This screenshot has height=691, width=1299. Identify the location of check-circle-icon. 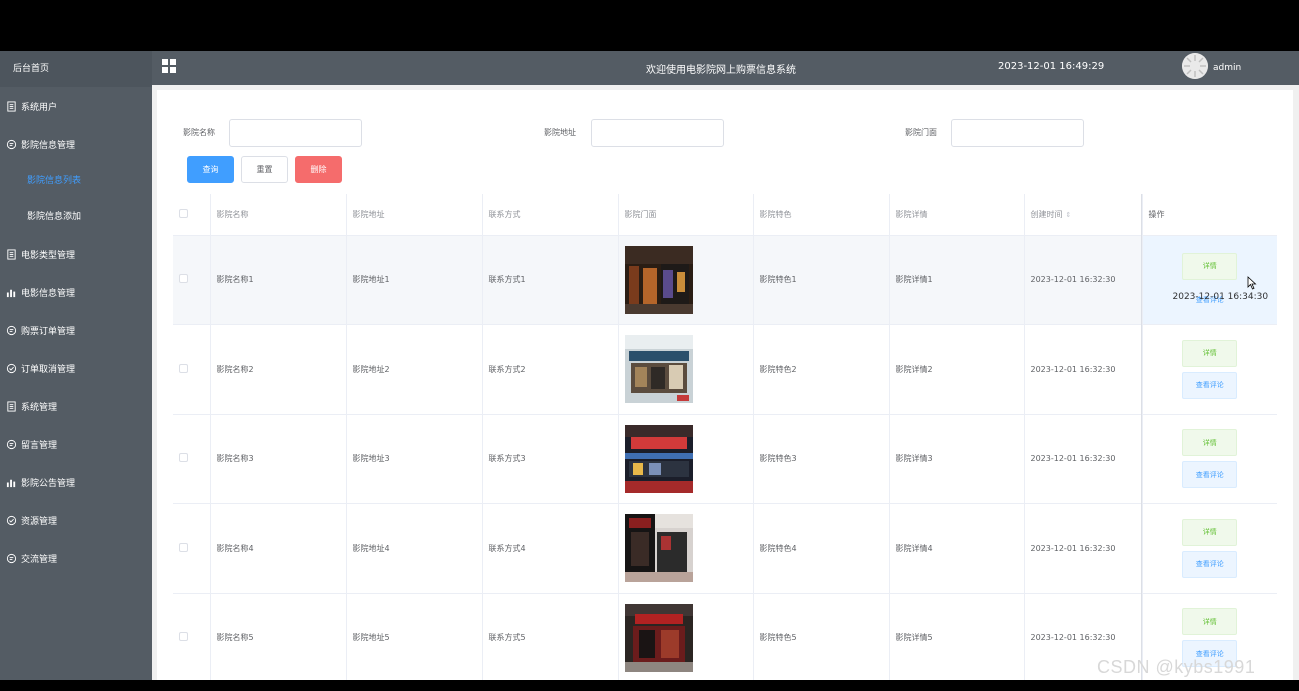
(11, 368).